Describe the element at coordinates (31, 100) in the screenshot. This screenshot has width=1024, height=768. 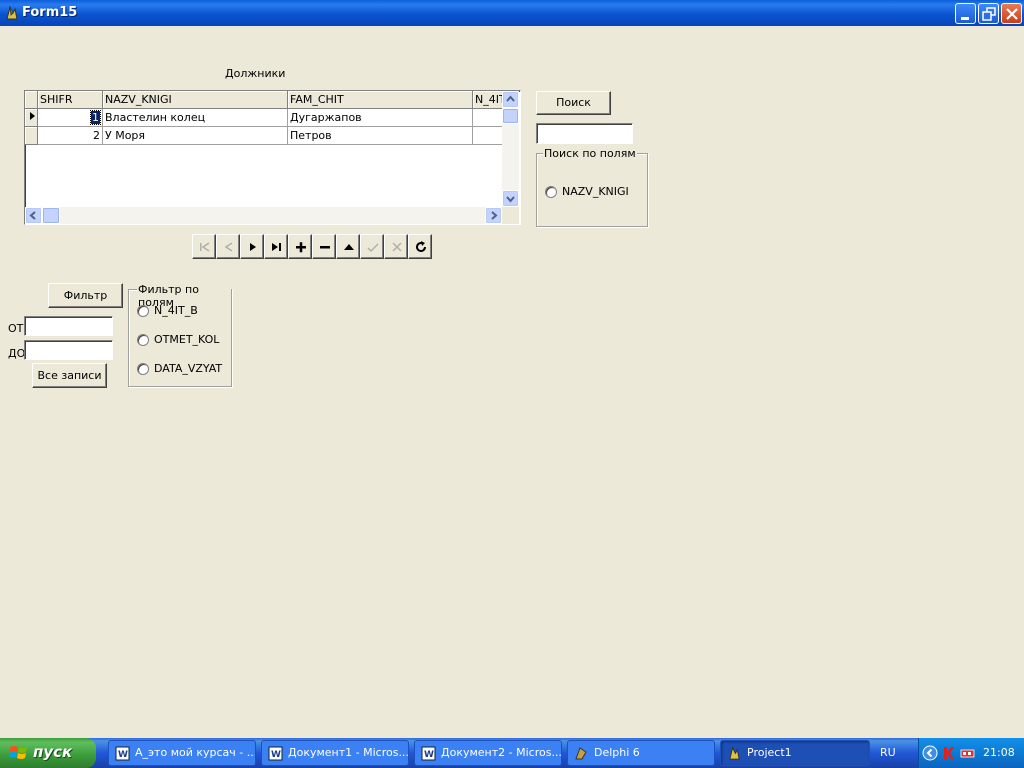
I see `grid-header-indicator` at that location.